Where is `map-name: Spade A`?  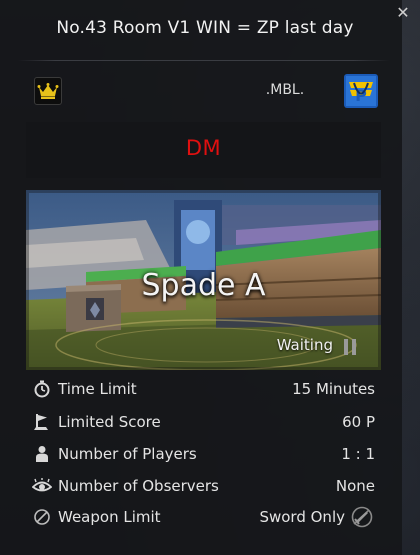 map-name: Spade A is located at coordinates (203, 285).